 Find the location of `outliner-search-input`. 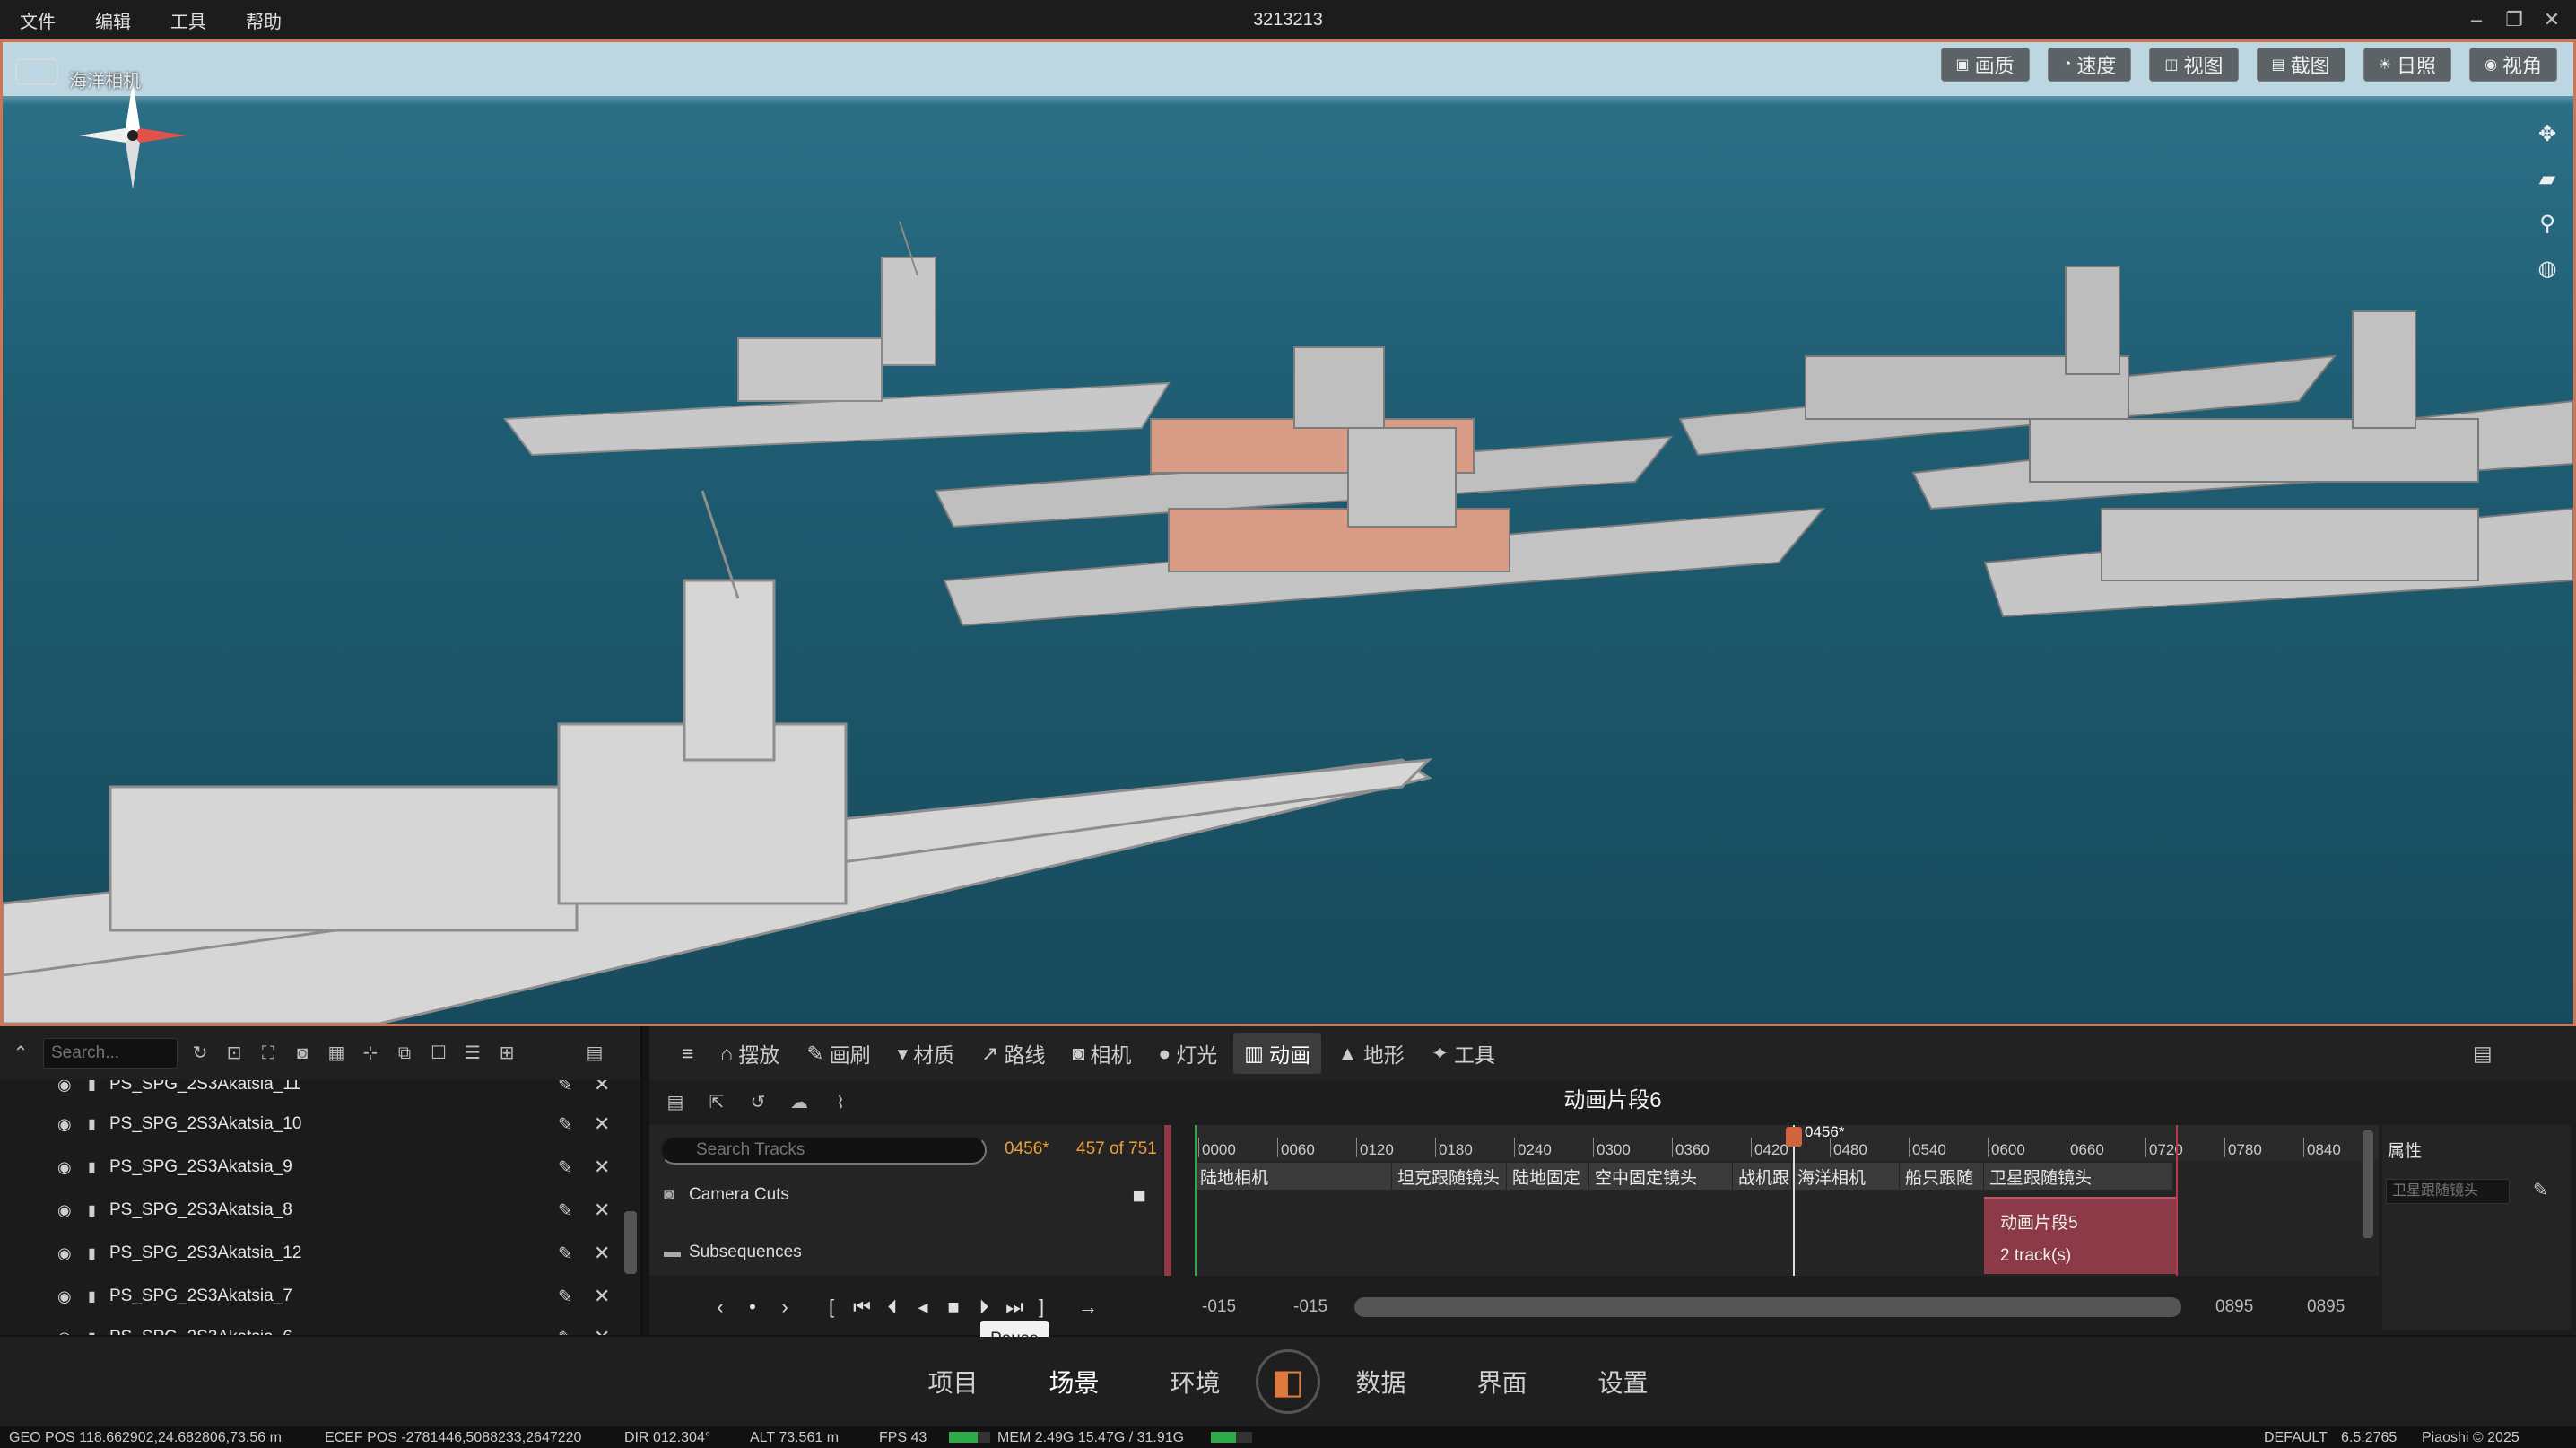

outliner-search-input is located at coordinates (110, 1053).